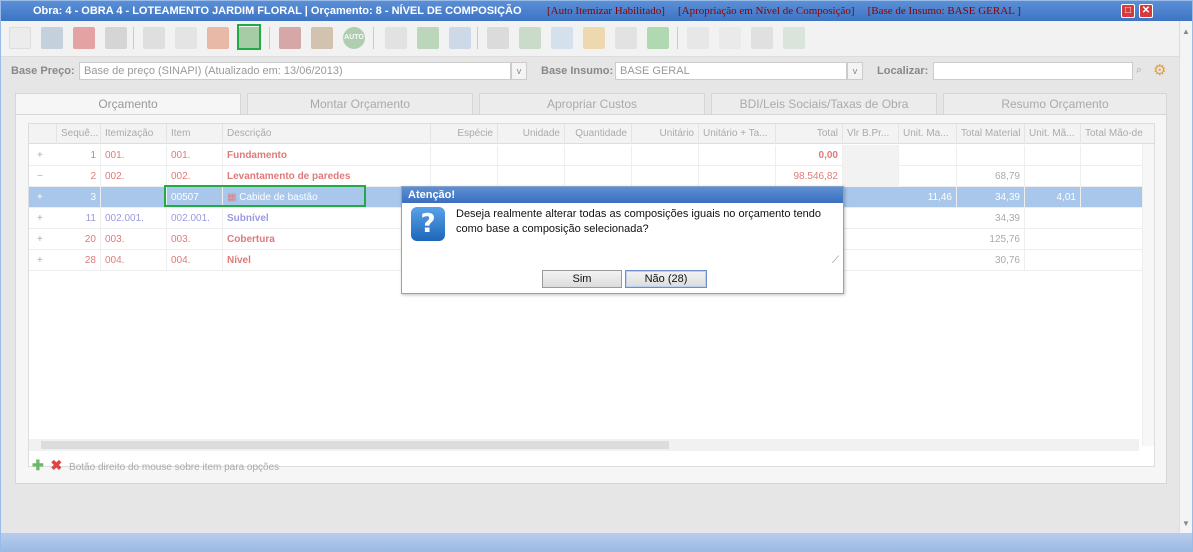 The image size is (1193, 552). I want to click on col-item: Item, so click(195, 134).